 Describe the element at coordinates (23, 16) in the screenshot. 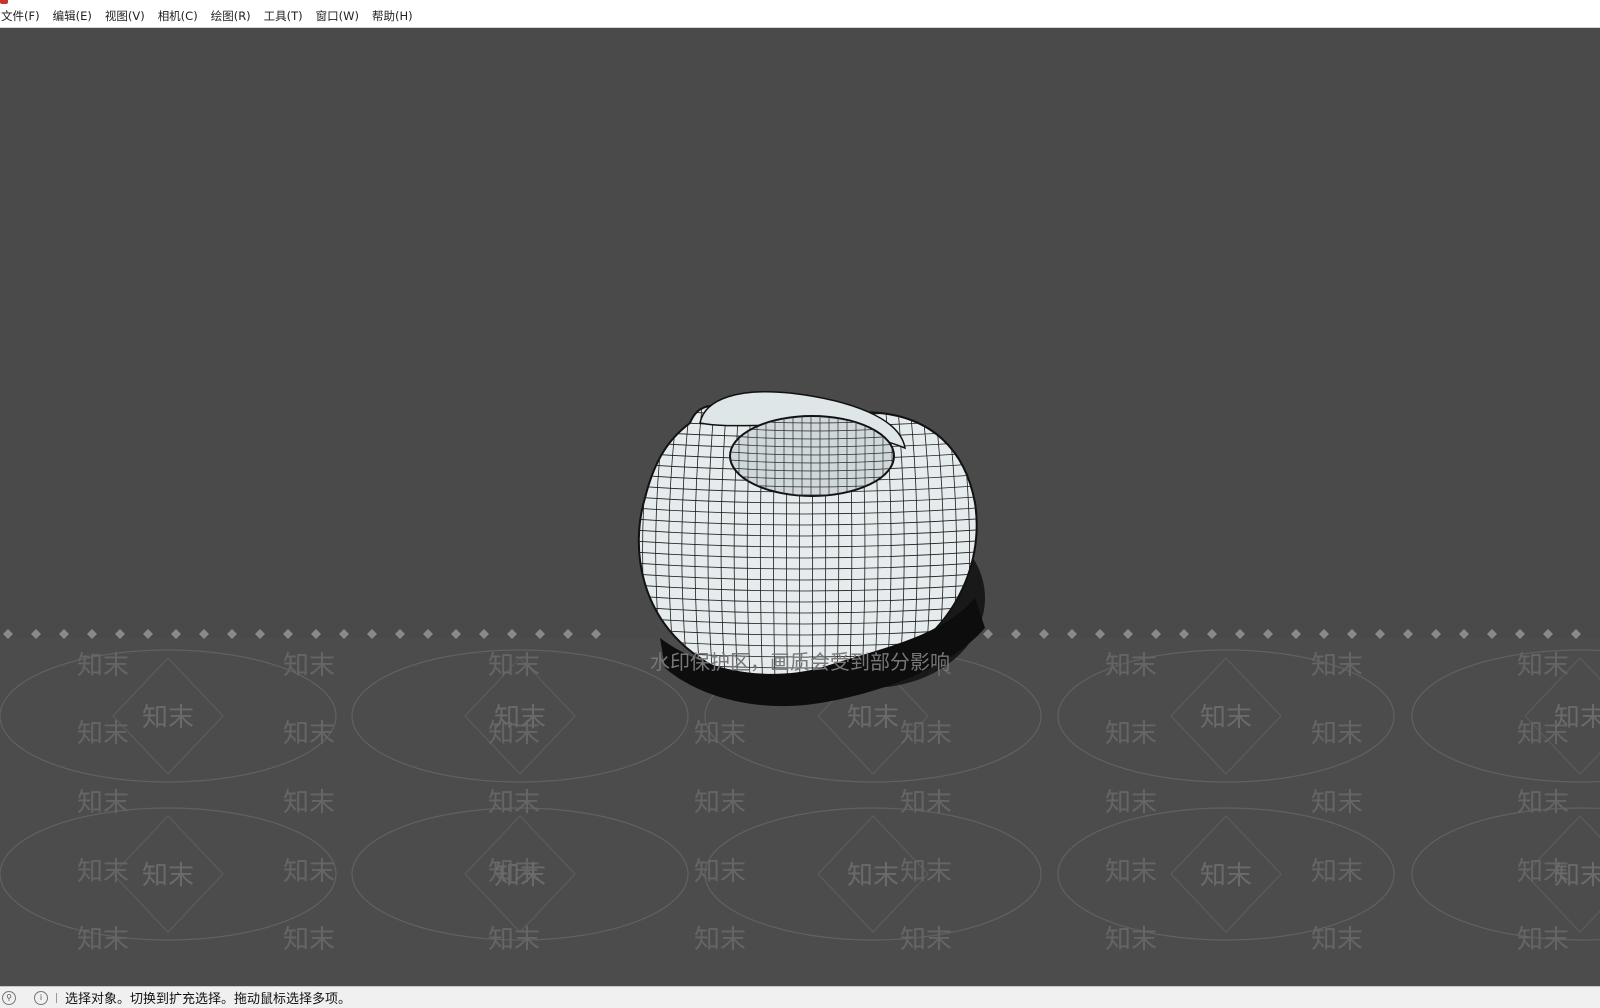

I see `menu-file: 文件(F)` at that location.